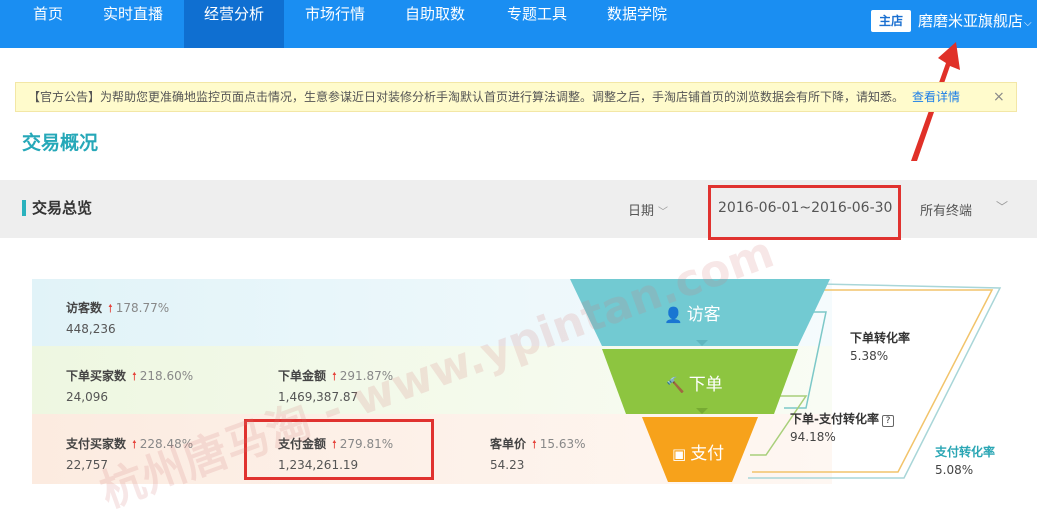  I want to click on shop-name-text: 磨磨米亚旗舰店, so click(971, 21).